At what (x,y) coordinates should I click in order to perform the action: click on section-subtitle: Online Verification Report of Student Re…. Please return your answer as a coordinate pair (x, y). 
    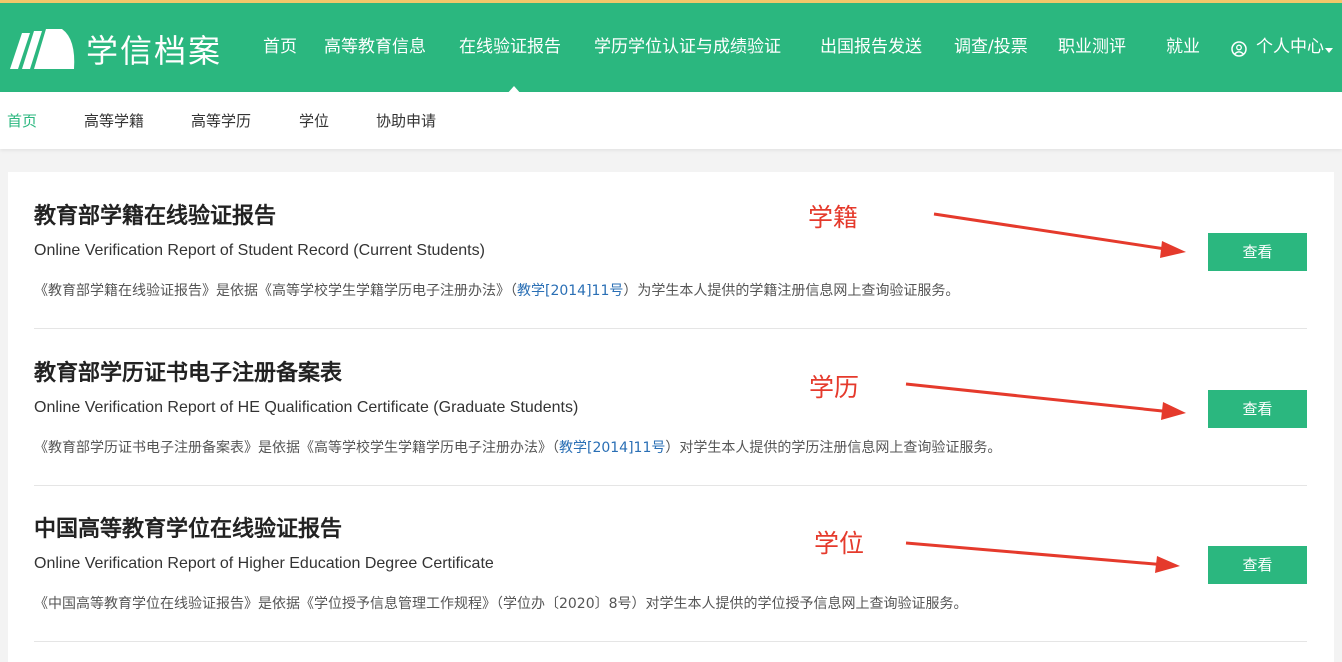
    Looking at the image, I should click on (259, 250).